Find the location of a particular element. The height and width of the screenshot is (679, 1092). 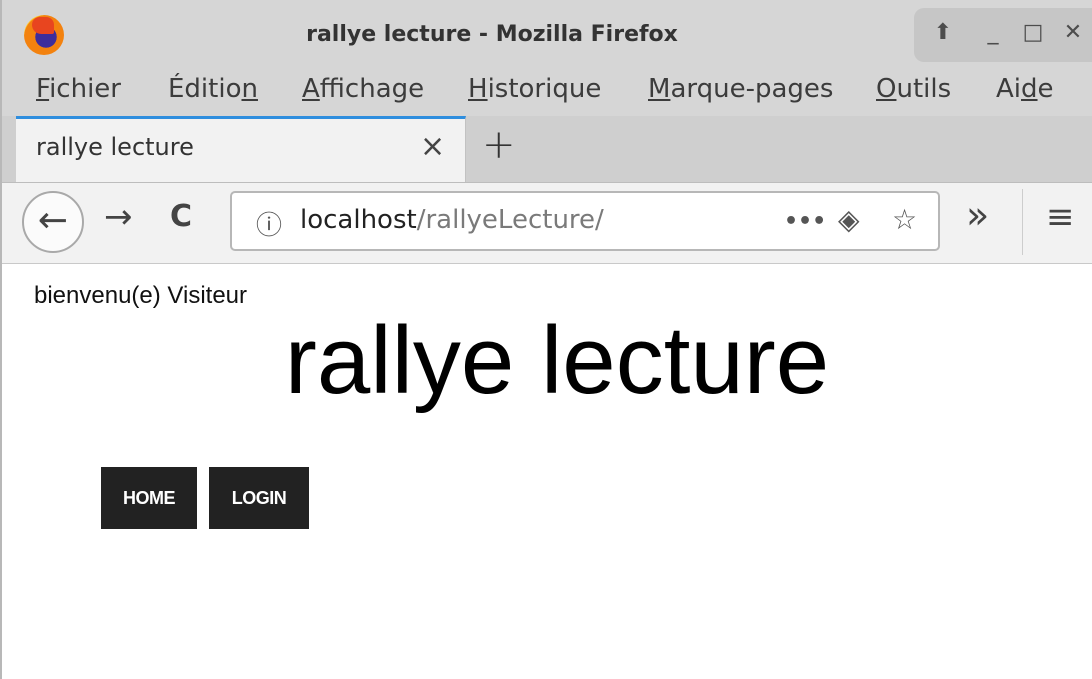

title-bar: rallye lecture - Mozilla Firefox ⬆ _ □ ✕ is located at coordinates (547, 38).